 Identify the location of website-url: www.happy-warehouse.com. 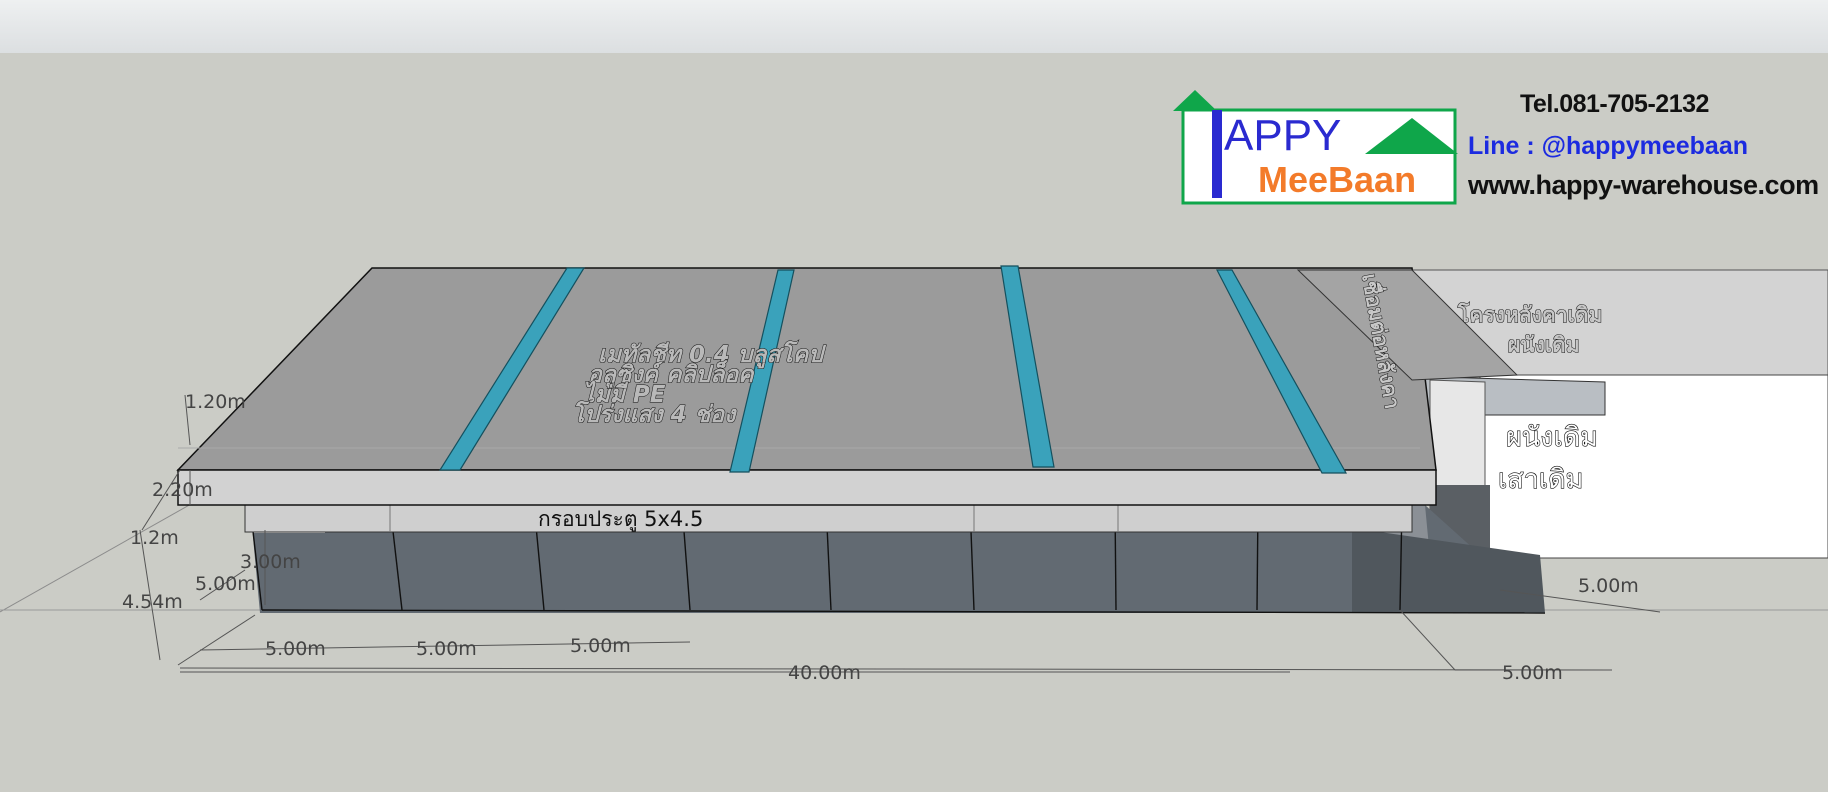
(1643, 185).